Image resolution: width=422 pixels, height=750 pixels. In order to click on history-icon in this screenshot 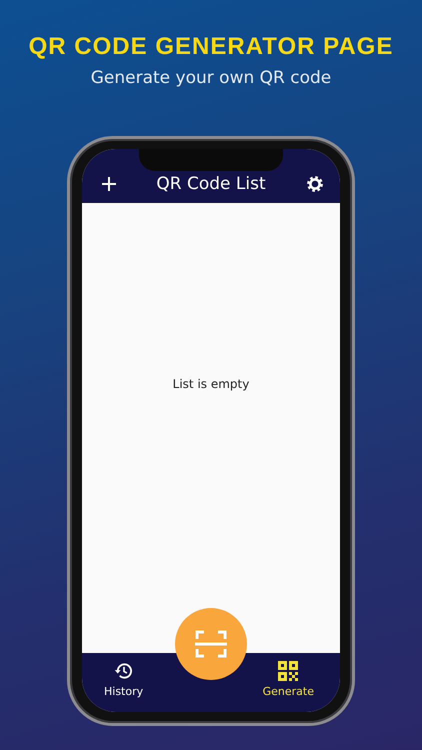, I will do `click(124, 671)`.